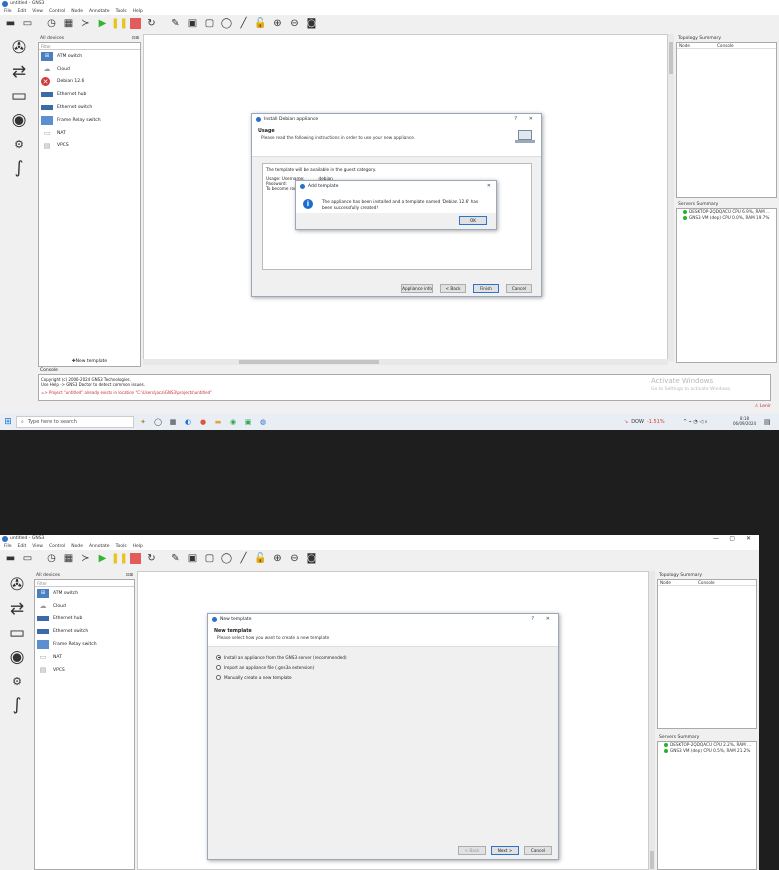  What do you see at coordinates (158, 422) in the screenshot?
I see `task-view-icon: ◯` at bounding box center [158, 422].